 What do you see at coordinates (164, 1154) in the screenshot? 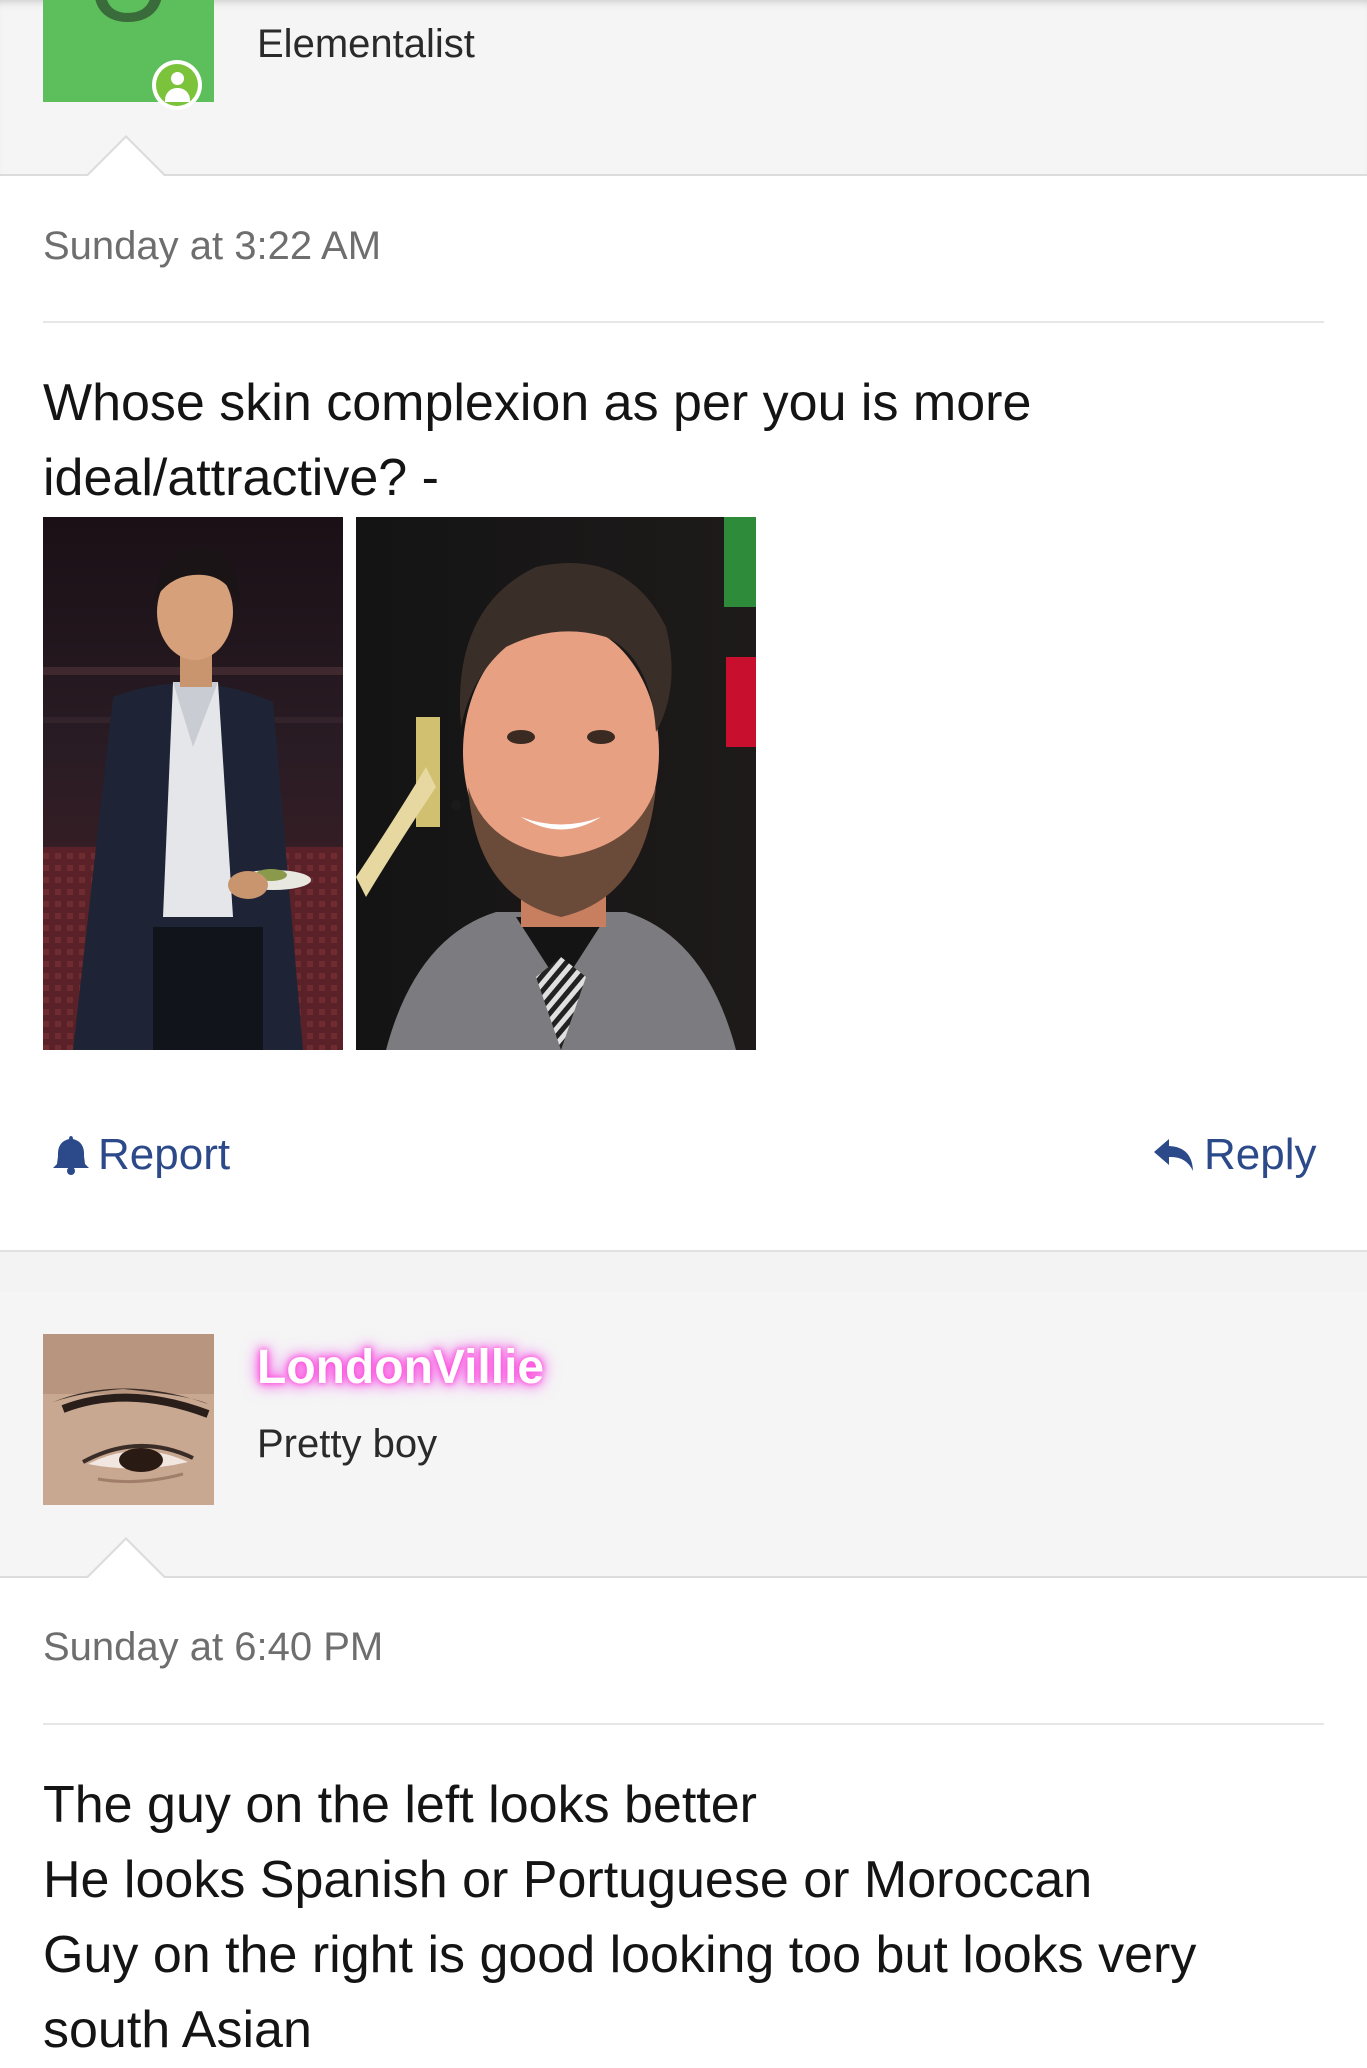
I see `report-label: Report` at bounding box center [164, 1154].